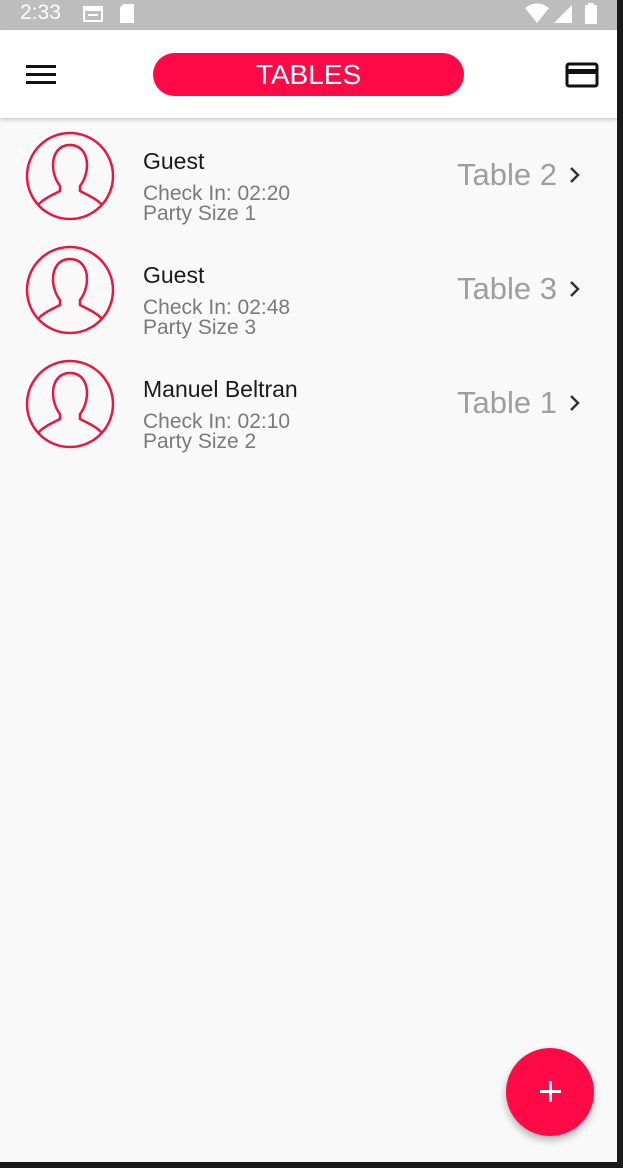  I want to click on credit-card-icon, so click(582, 75).